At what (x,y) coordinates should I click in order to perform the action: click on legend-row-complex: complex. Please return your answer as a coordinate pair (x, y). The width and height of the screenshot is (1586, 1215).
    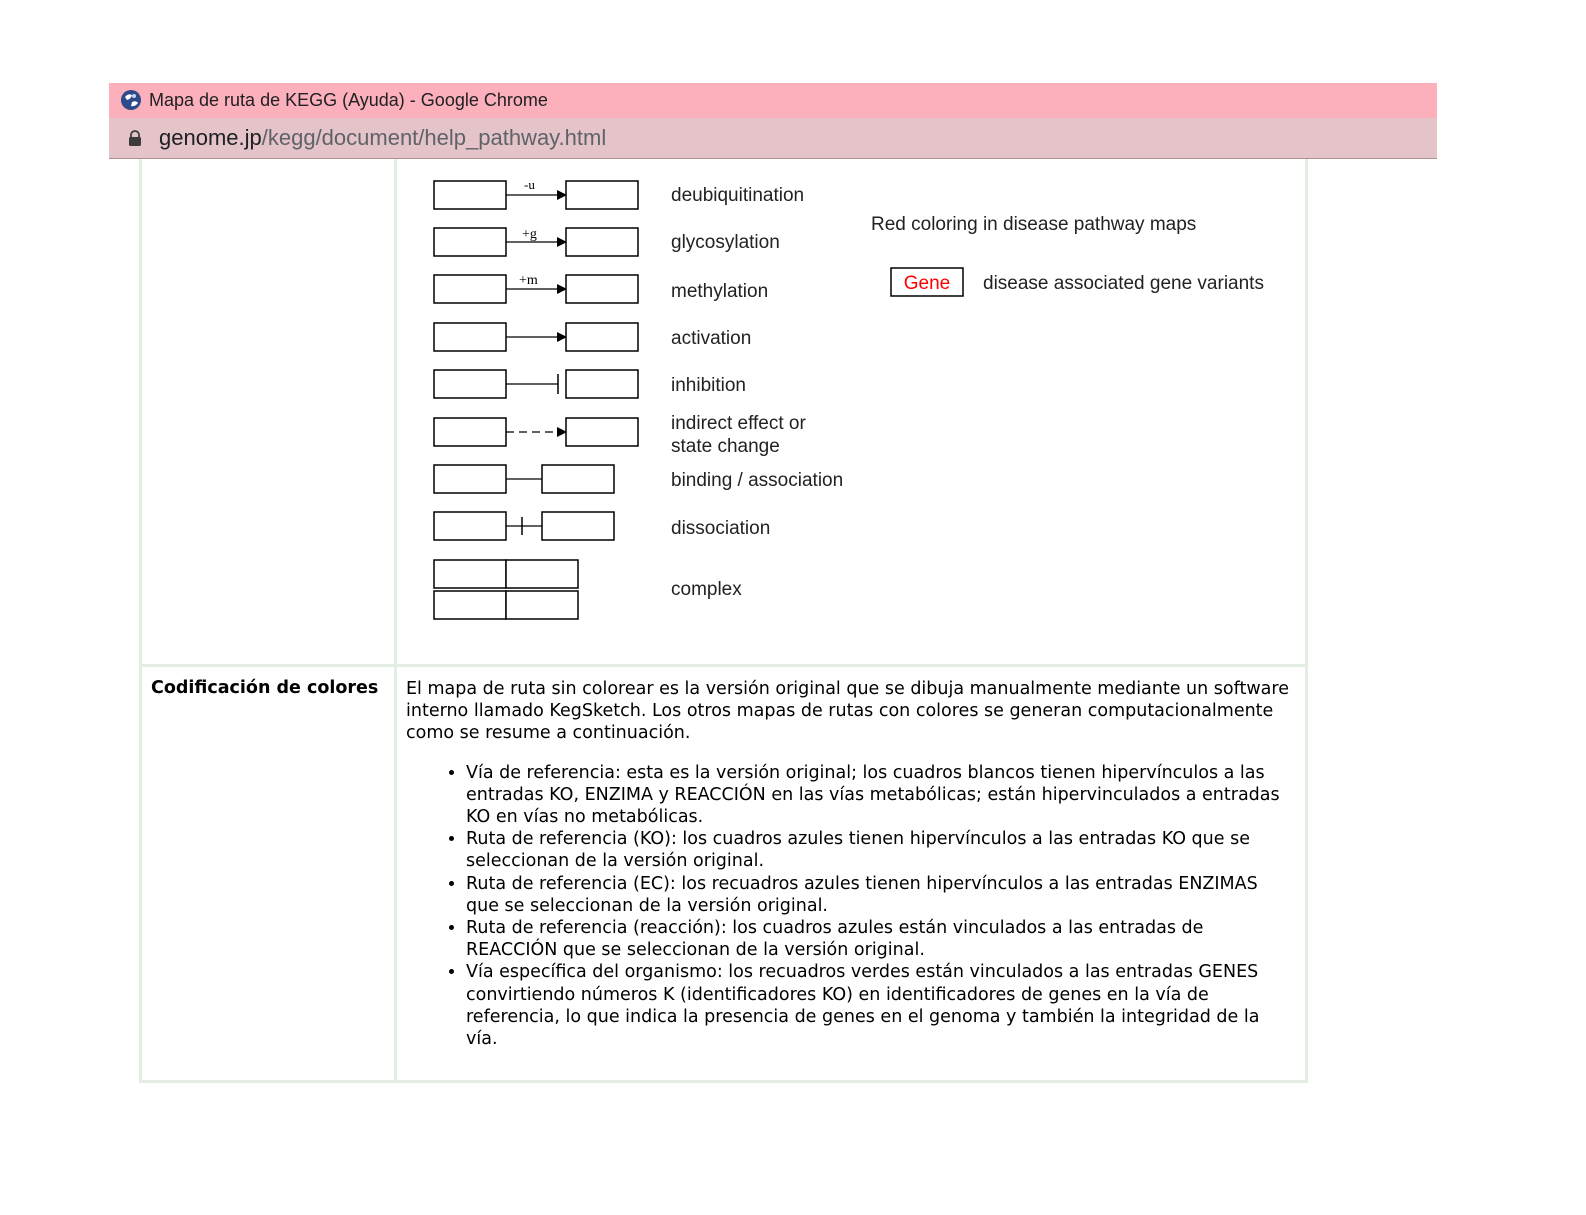
    Looking at the image, I should click on (587, 589).